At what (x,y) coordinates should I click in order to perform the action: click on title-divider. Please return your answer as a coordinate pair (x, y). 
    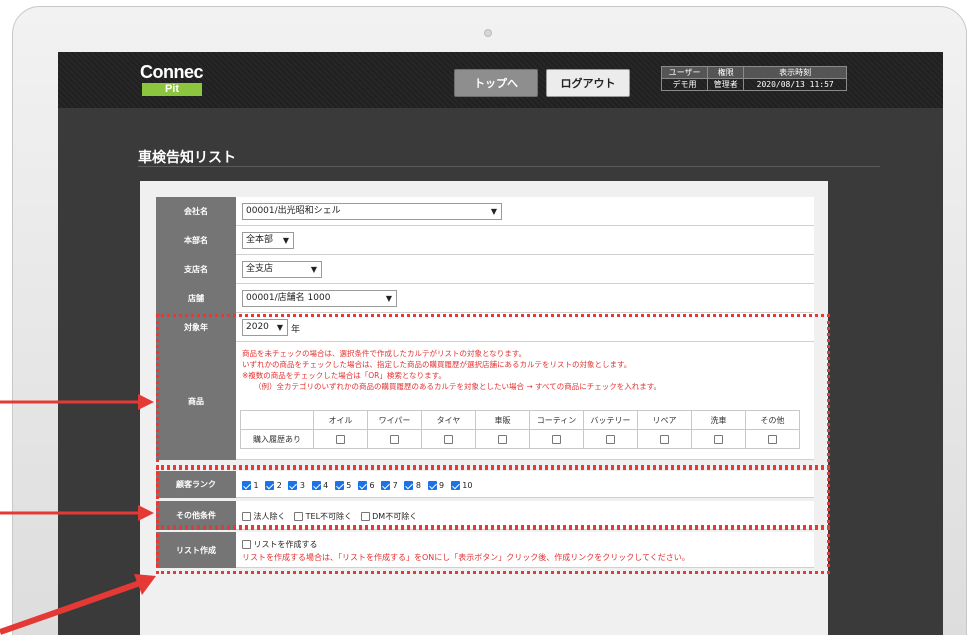
    Looking at the image, I should click on (509, 166).